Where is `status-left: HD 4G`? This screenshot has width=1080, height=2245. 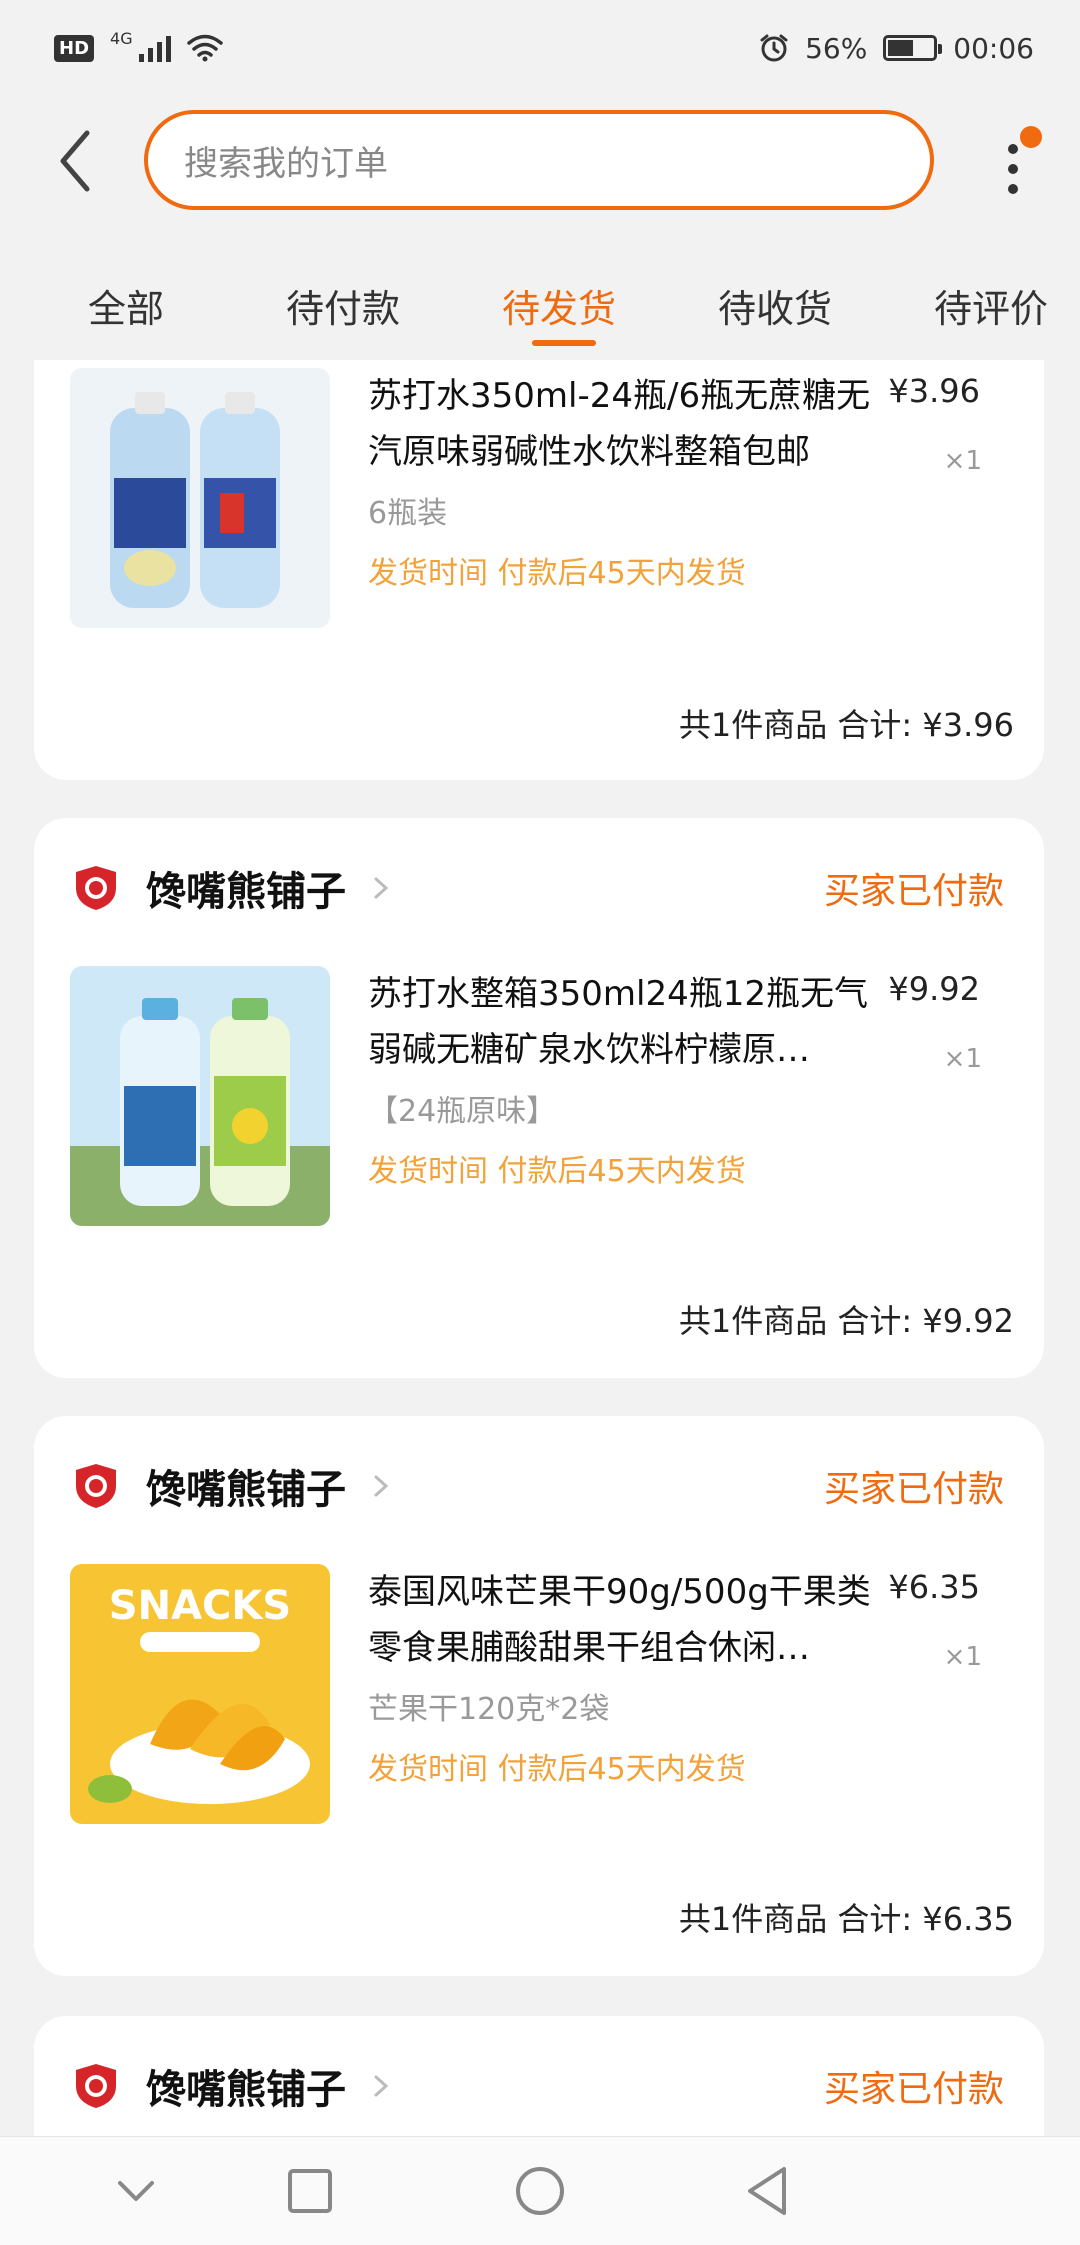
status-left: HD 4G is located at coordinates (138, 45).